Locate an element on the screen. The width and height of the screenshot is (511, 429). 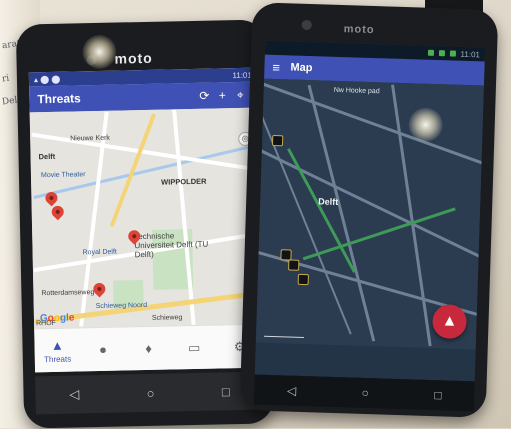
map-label: Nw Hooke pad is located at coordinates (356, 91).